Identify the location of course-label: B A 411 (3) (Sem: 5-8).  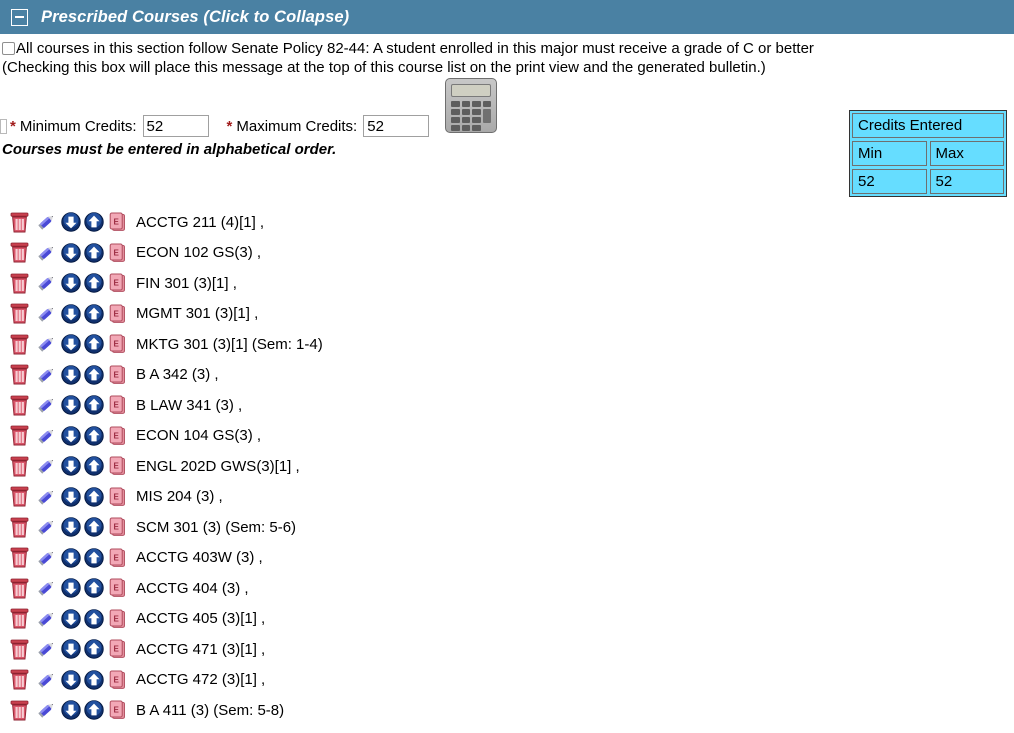
(210, 710).